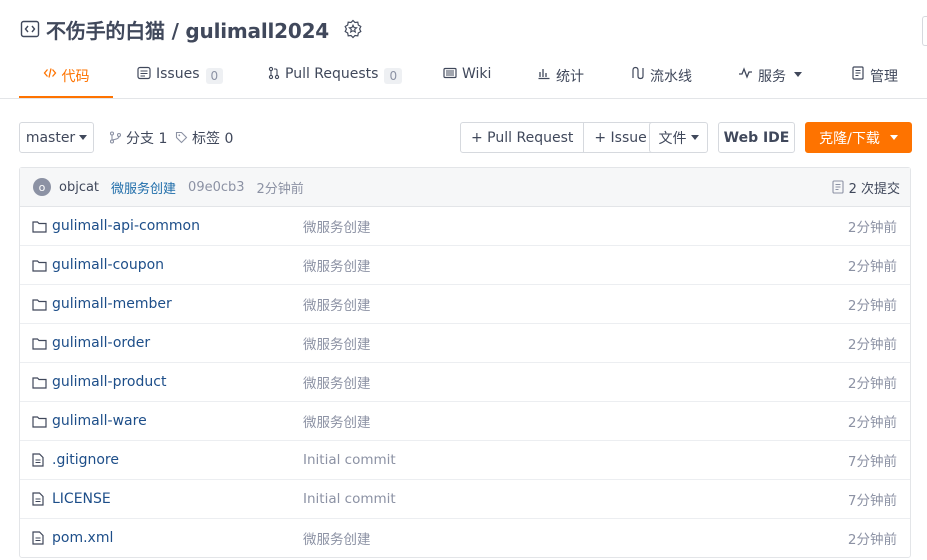 Image resolution: width=927 pixels, height=560 pixels. Describe the element at coordinates (177, 499) in the screenshot. I see `file-name: LICENSE` at that location.